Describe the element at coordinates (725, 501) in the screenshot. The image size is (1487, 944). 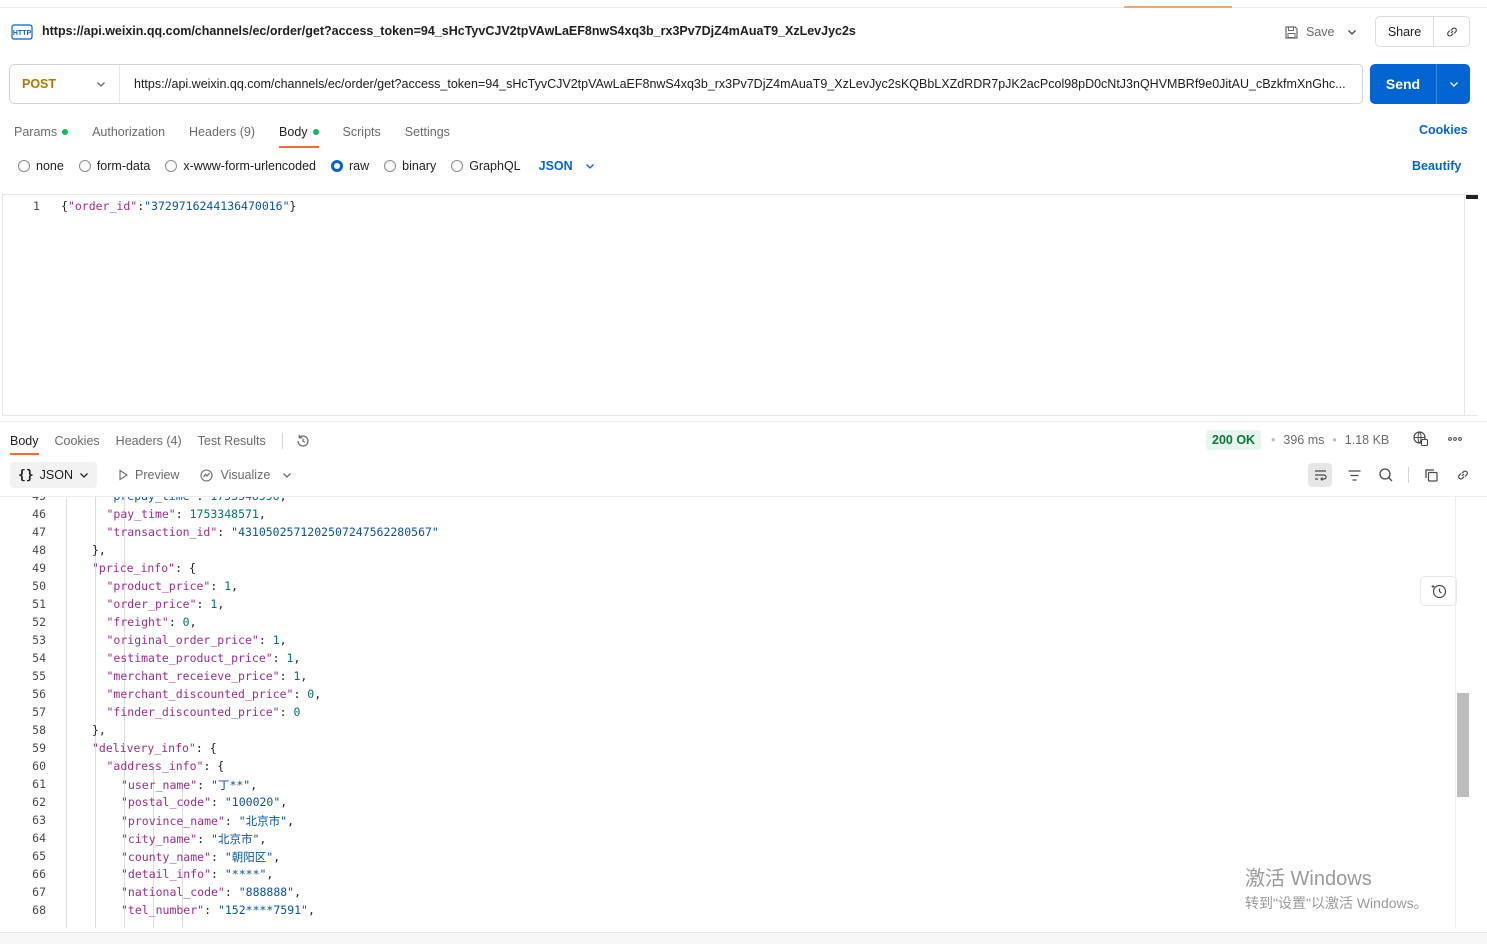
I see `response-line: 45 "prepay_time": 1753348556,` at that location.